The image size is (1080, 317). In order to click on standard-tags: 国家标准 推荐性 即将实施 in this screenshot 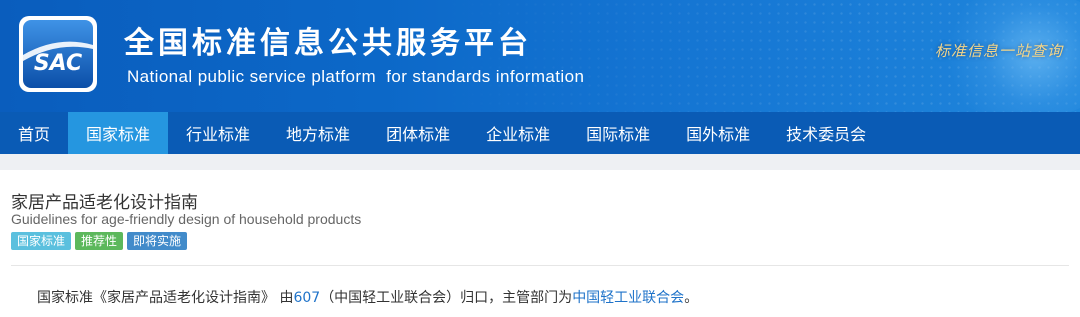, I will do `click(99, 241)`.